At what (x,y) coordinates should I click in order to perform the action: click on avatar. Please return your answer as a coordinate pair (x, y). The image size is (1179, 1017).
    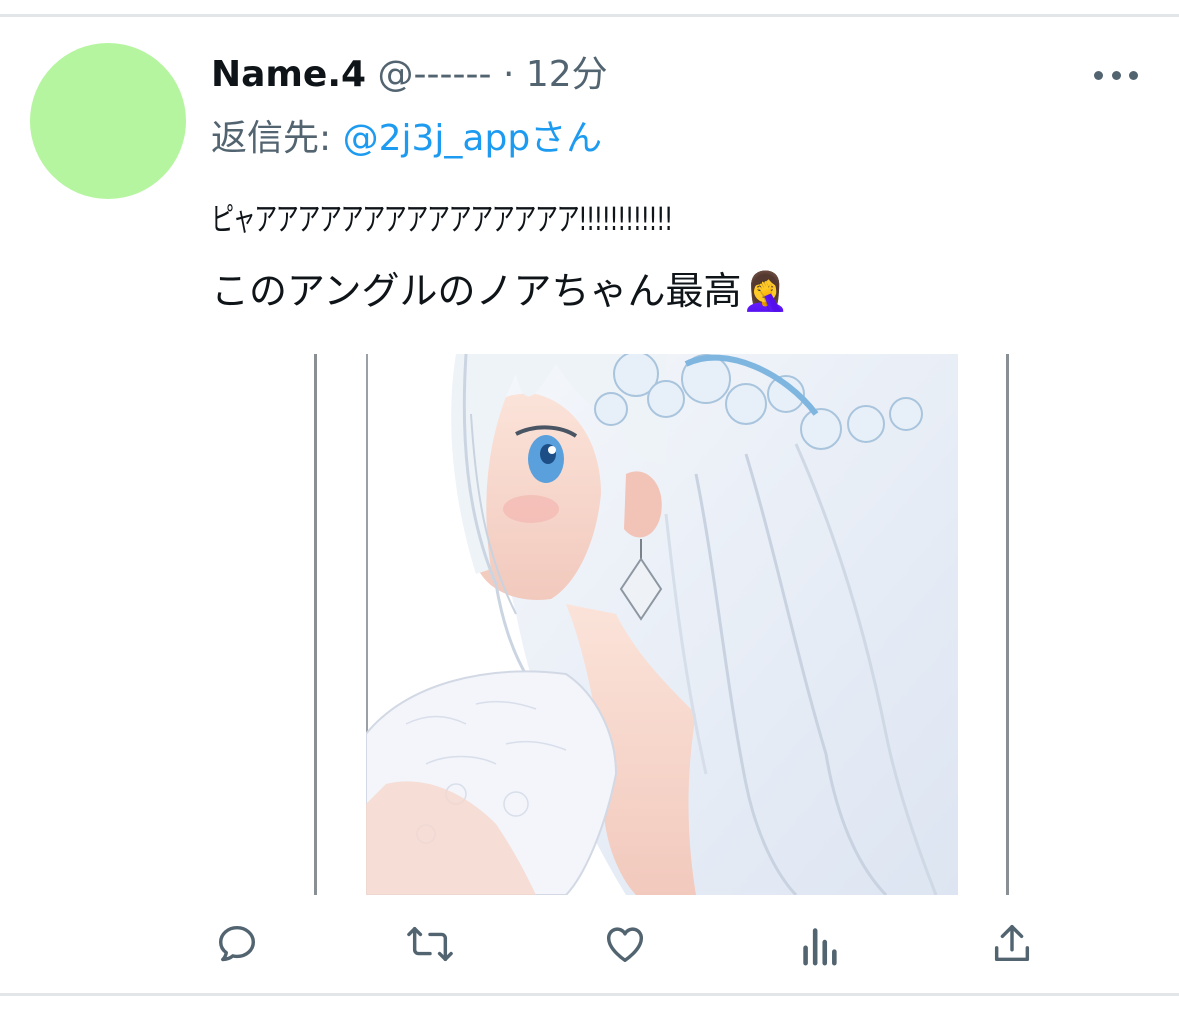
    Looking at the image, I should click on (108, 121).